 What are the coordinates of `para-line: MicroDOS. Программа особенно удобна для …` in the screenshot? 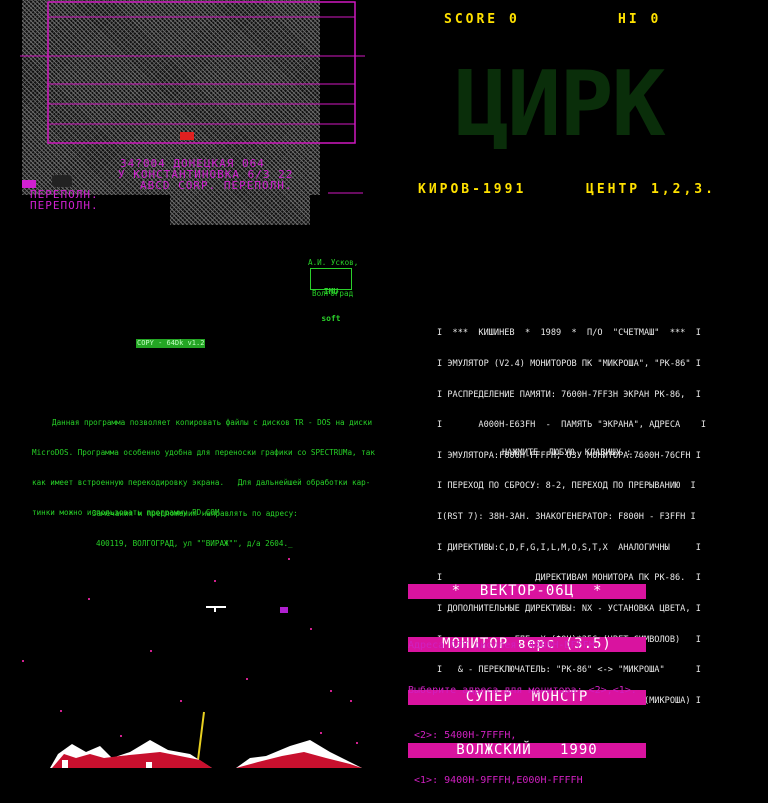 It's located at (203, 452).